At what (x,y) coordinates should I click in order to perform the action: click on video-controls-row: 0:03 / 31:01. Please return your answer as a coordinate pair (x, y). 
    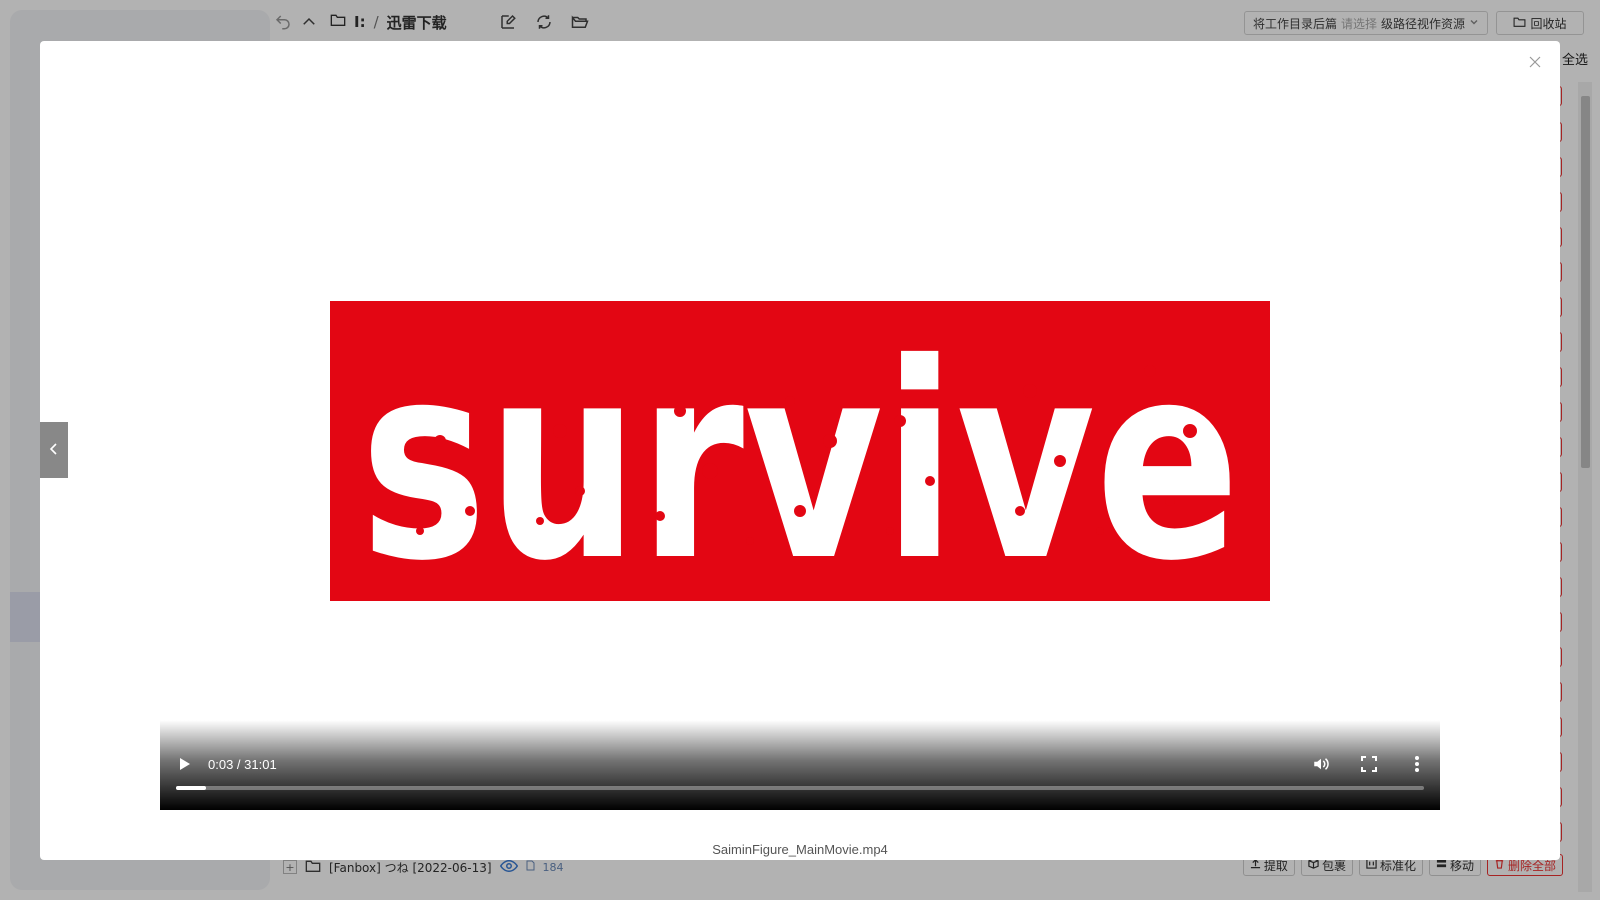
    Looking at the image, I should click on (800, 764).